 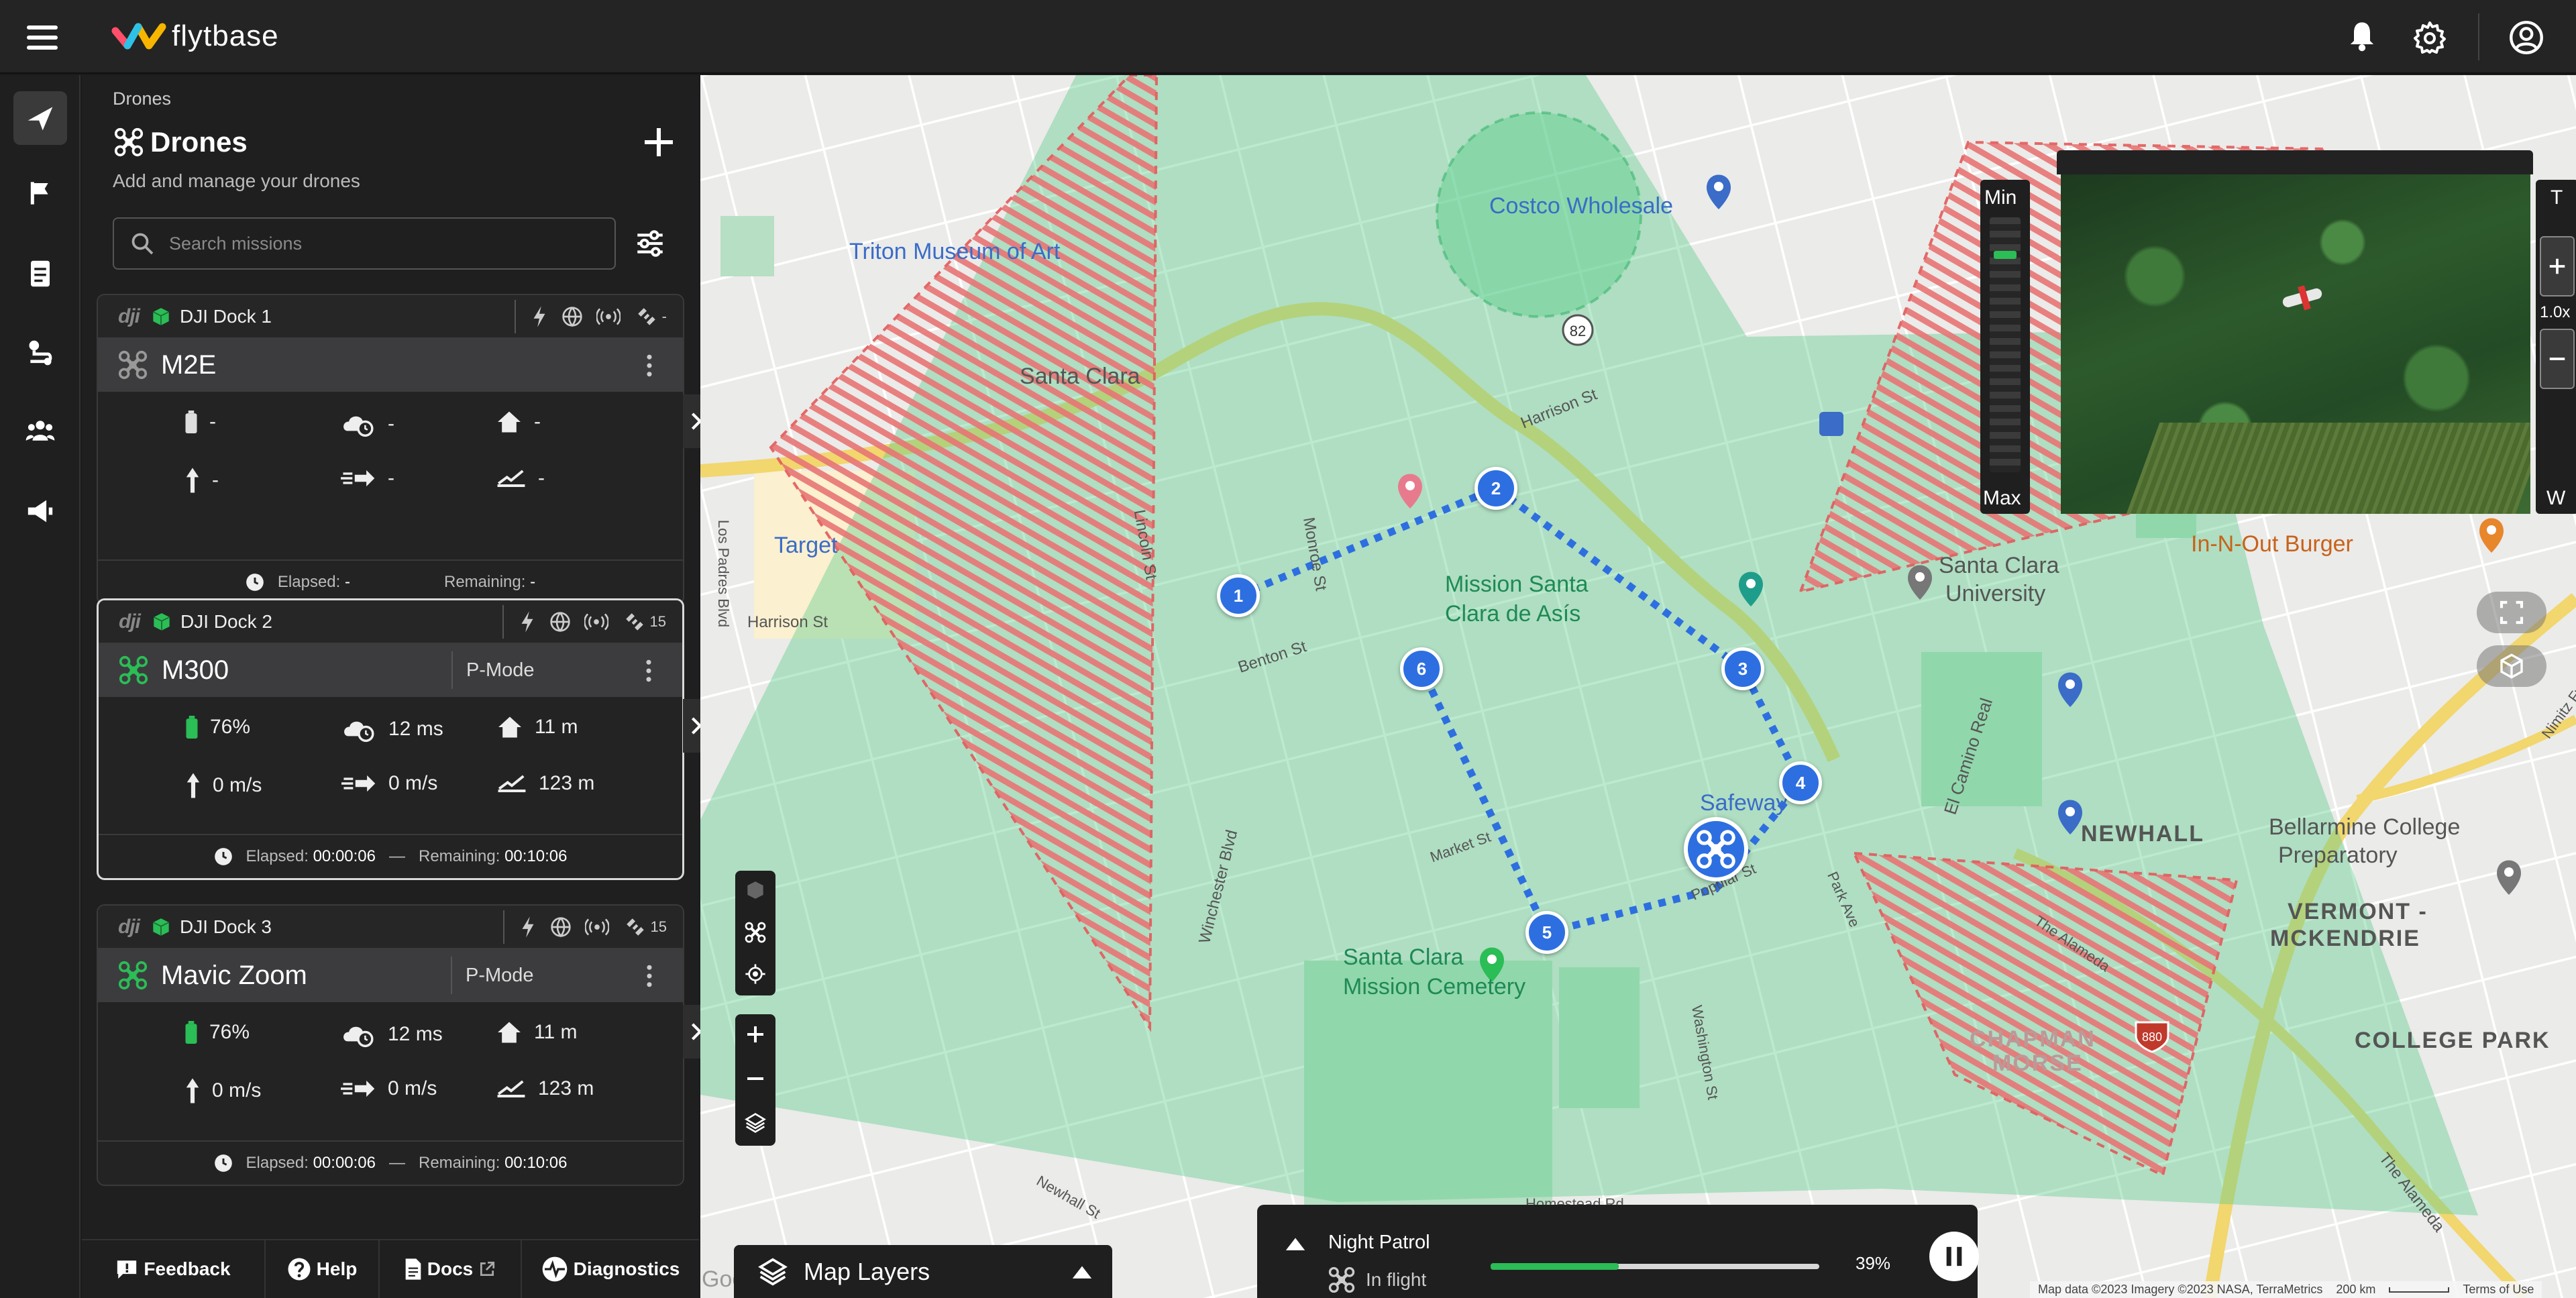 What do you see at coordinates (539, 316) in the screenshot?
I see `lightning-icon` at bounding box center [539, 316].